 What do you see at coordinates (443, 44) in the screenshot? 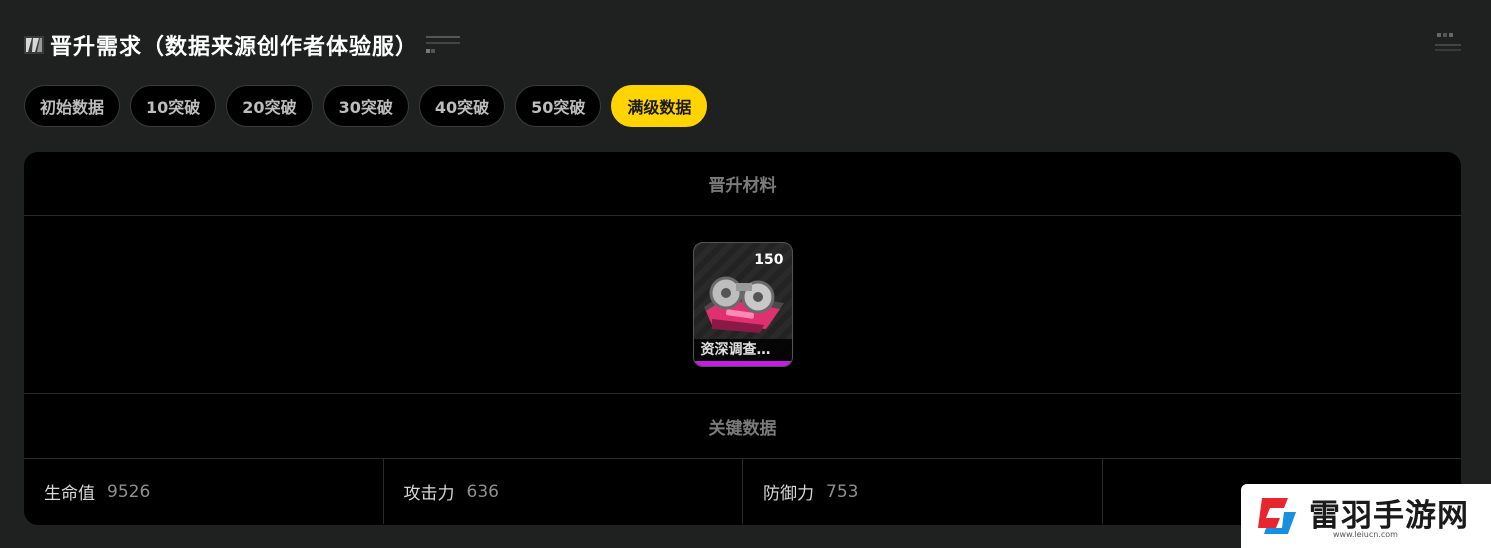
I see `decorative-pattern-icon` at bounding box center [443, 44].